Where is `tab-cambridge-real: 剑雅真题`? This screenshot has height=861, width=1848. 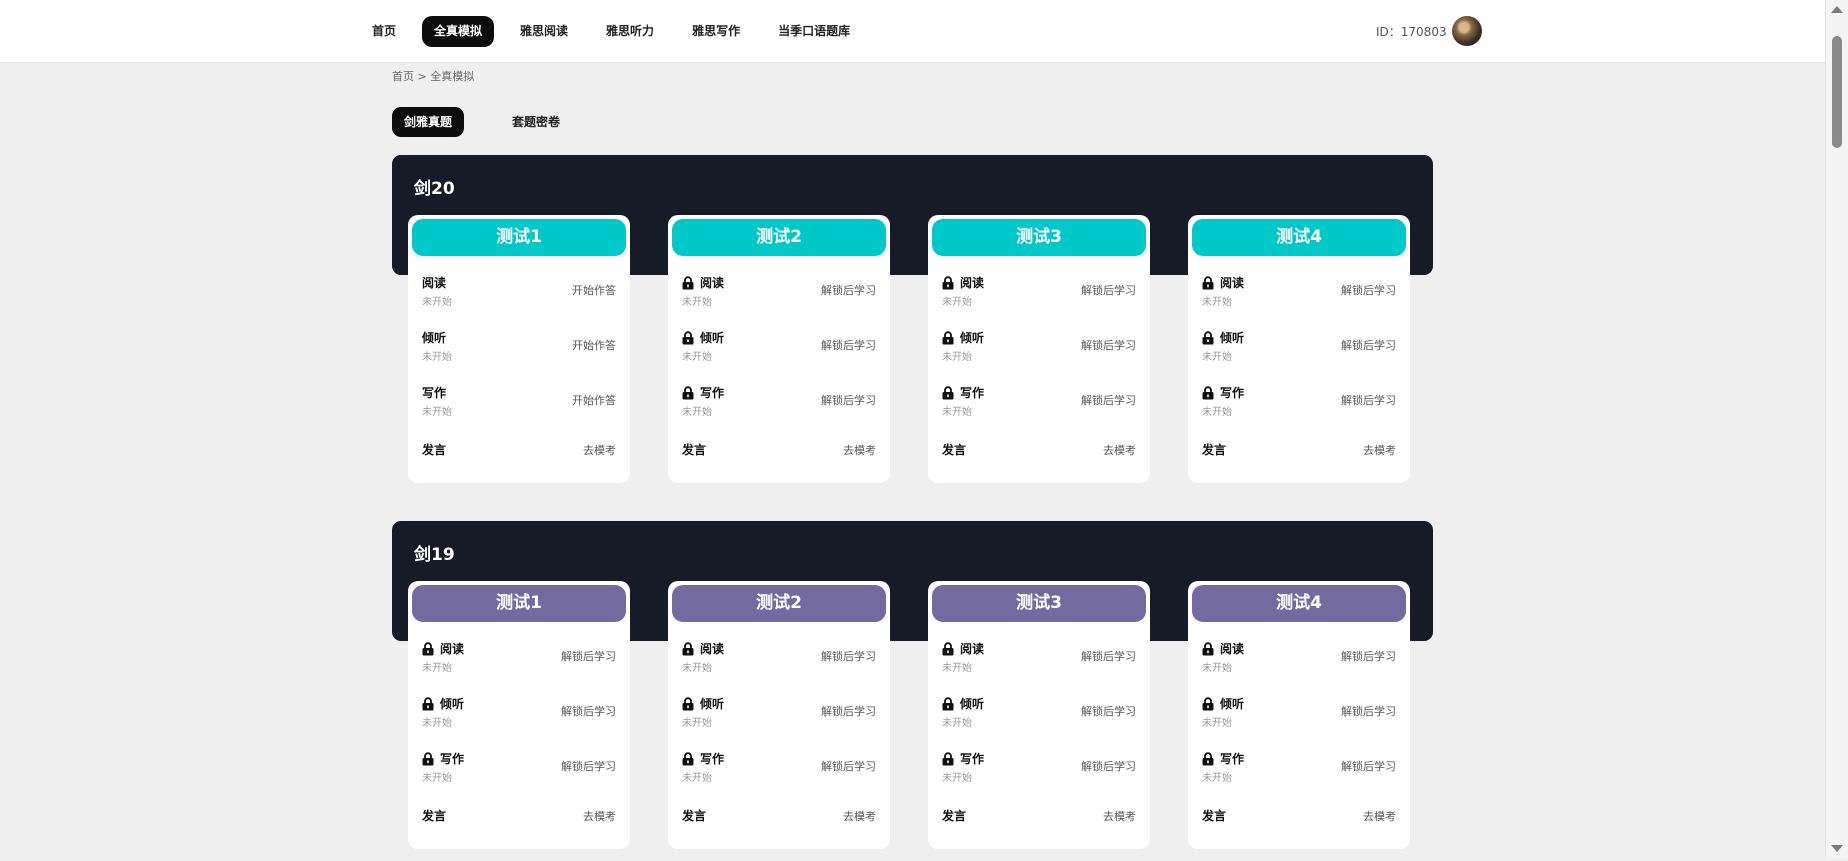 tab-cambridge-real: 剑雅真题 is located at coordinates (428, 122).